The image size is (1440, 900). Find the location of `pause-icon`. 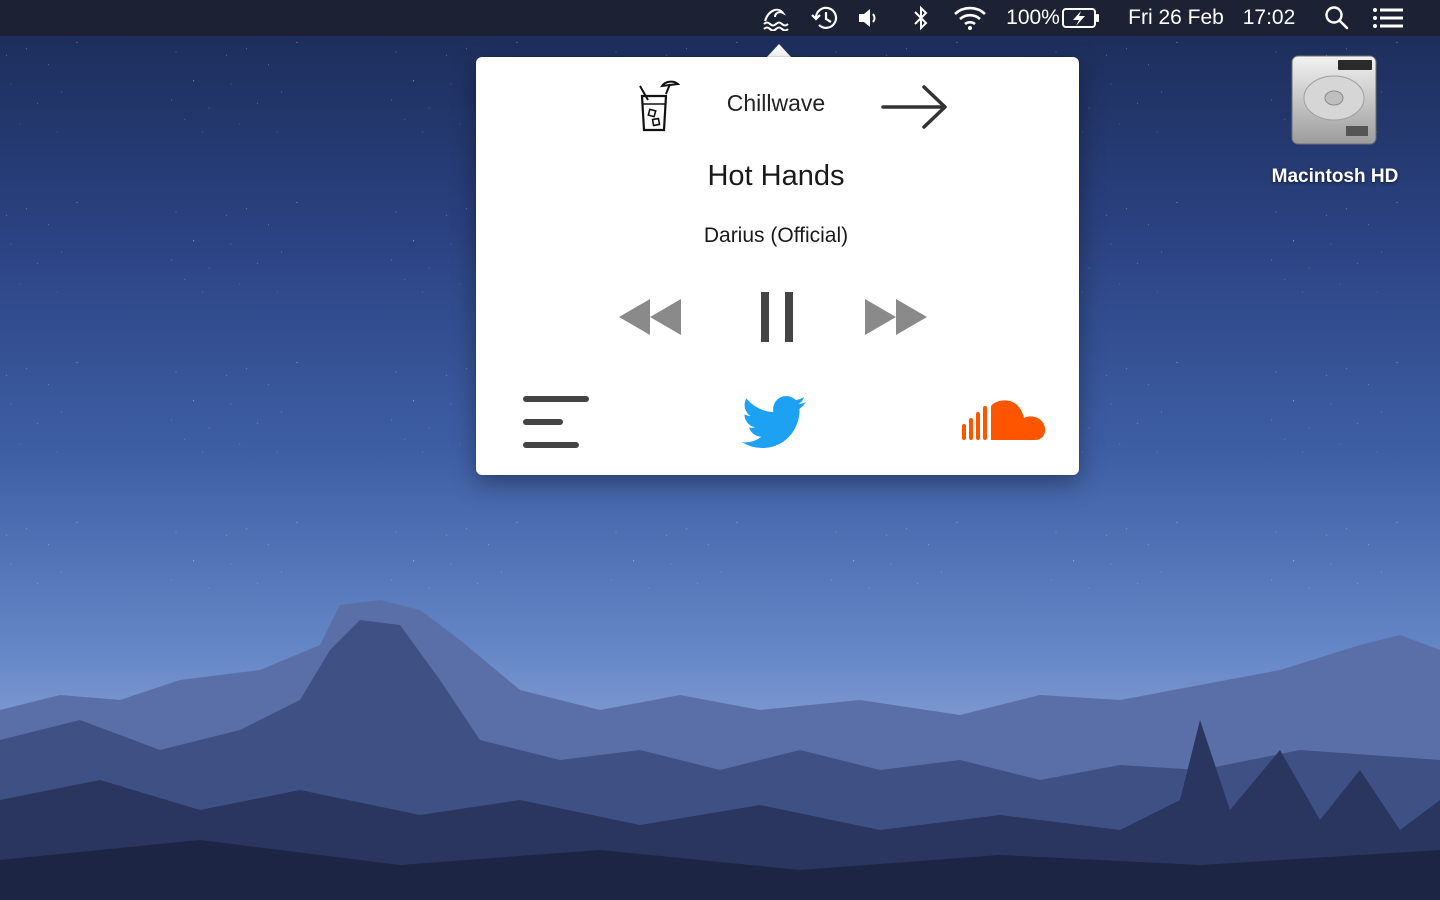

pause-icon is located at coordinates (777, 317).